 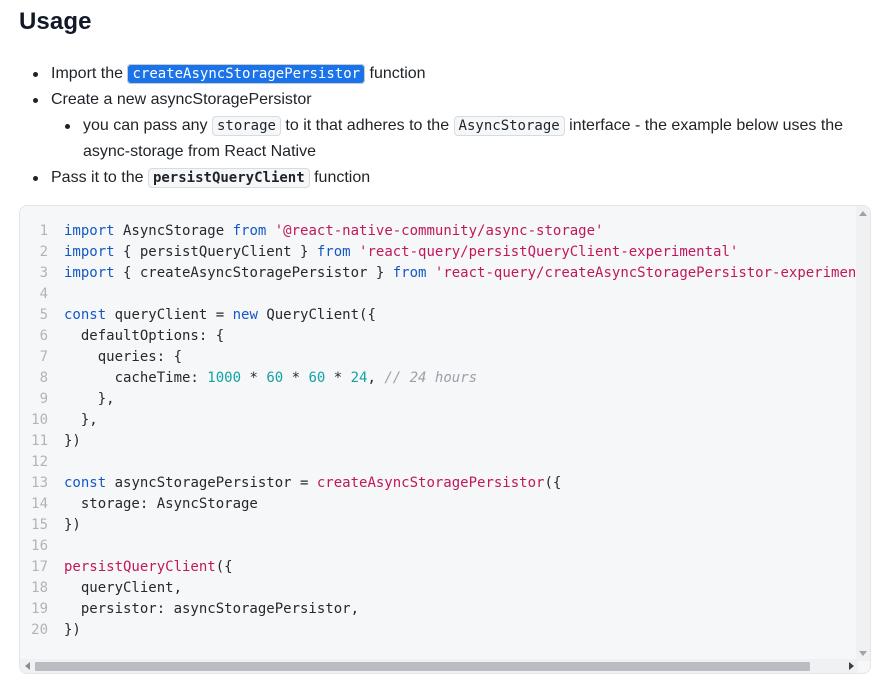 I want to click on line-number: 6, so click(x=43, y=336).